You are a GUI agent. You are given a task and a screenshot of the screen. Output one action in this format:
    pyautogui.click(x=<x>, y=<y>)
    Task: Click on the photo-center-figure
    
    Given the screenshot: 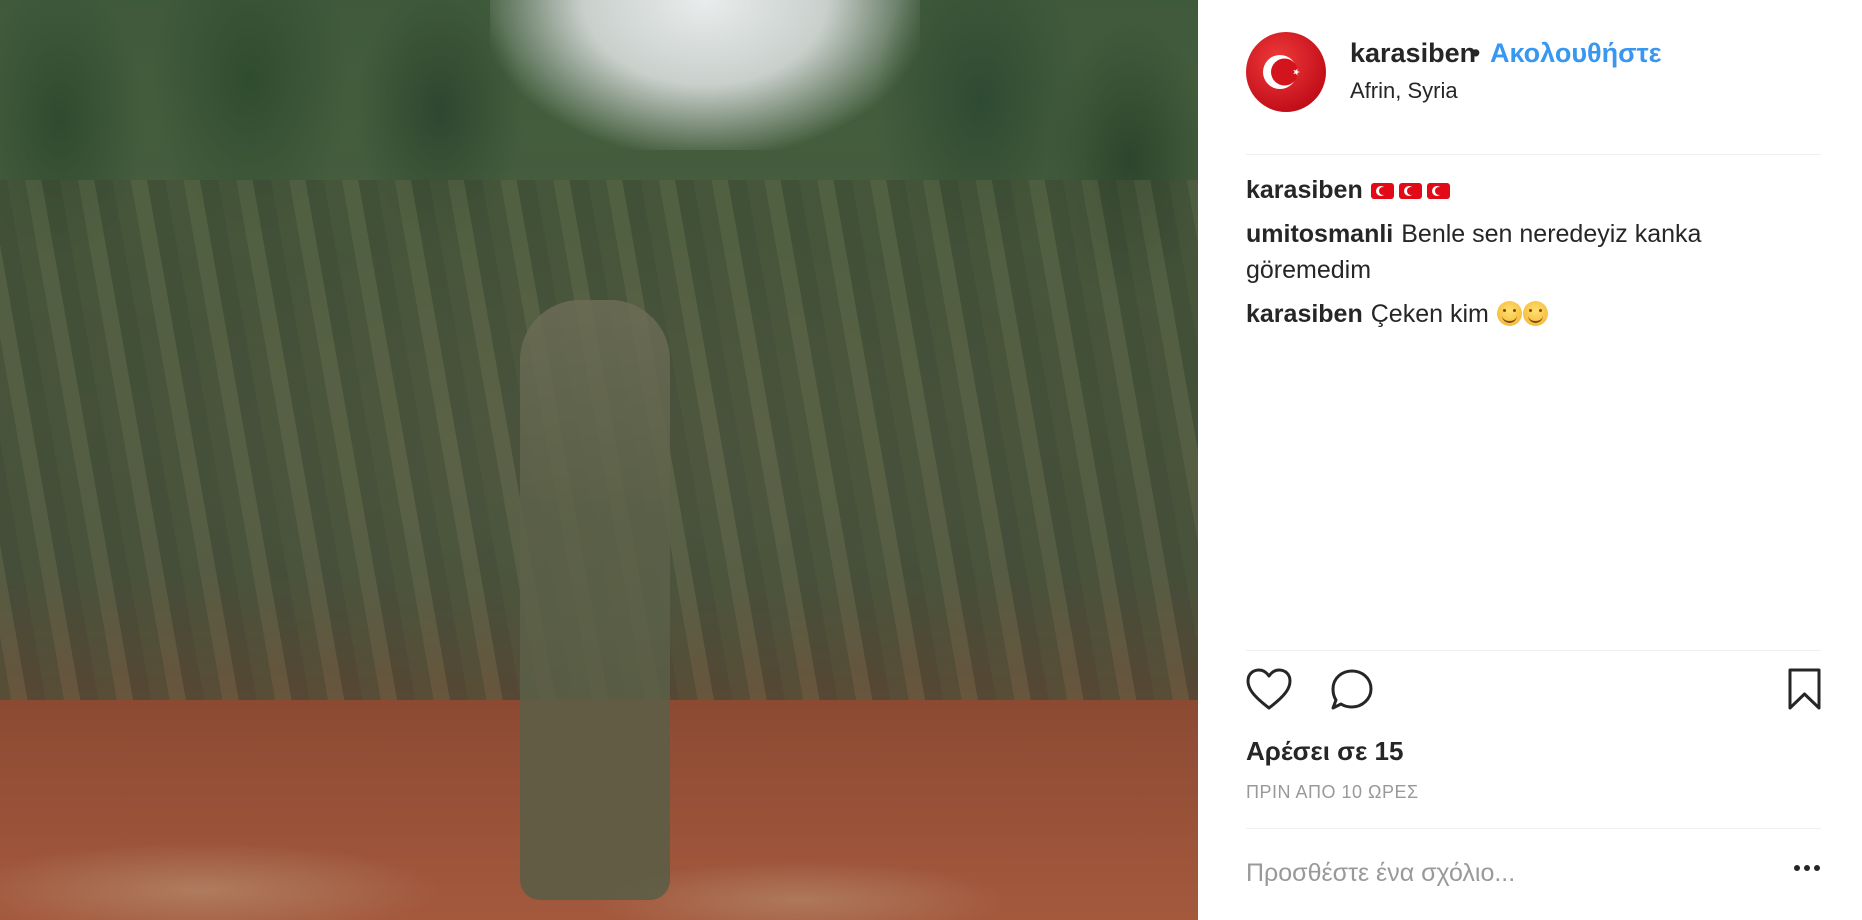 What is the action you would take?
    pyautogui.click(x=595, y=600)
    